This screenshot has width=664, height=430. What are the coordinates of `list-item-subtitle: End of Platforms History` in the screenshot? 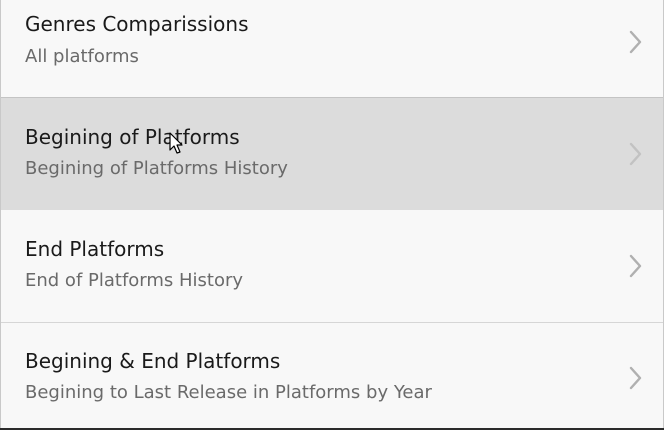 It's located at (134, 280).